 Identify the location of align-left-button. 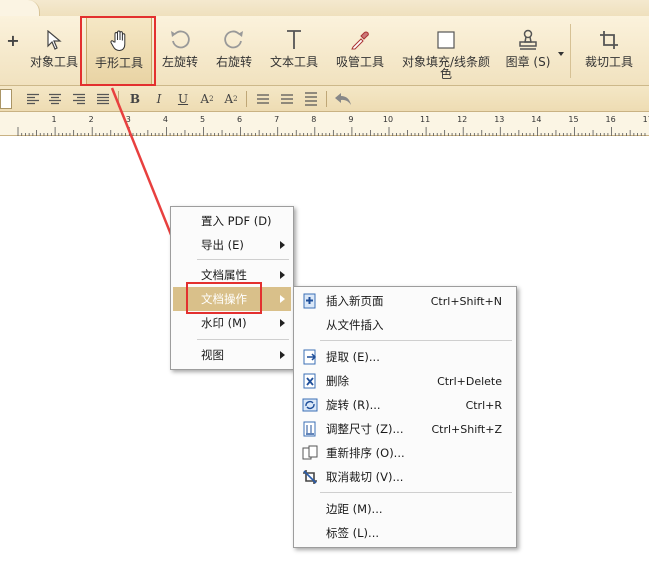
(33, 99).